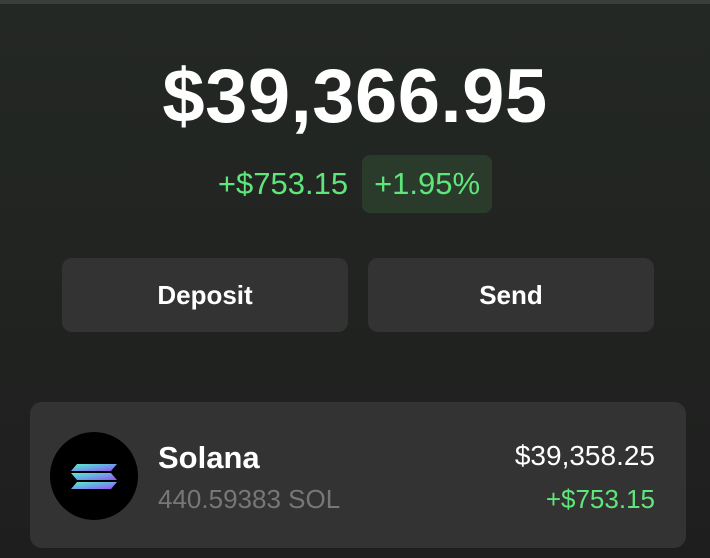  Describe the element at coordinates (205, 295) in the screenshot. I see `deposit-button: Deposit` at that location.